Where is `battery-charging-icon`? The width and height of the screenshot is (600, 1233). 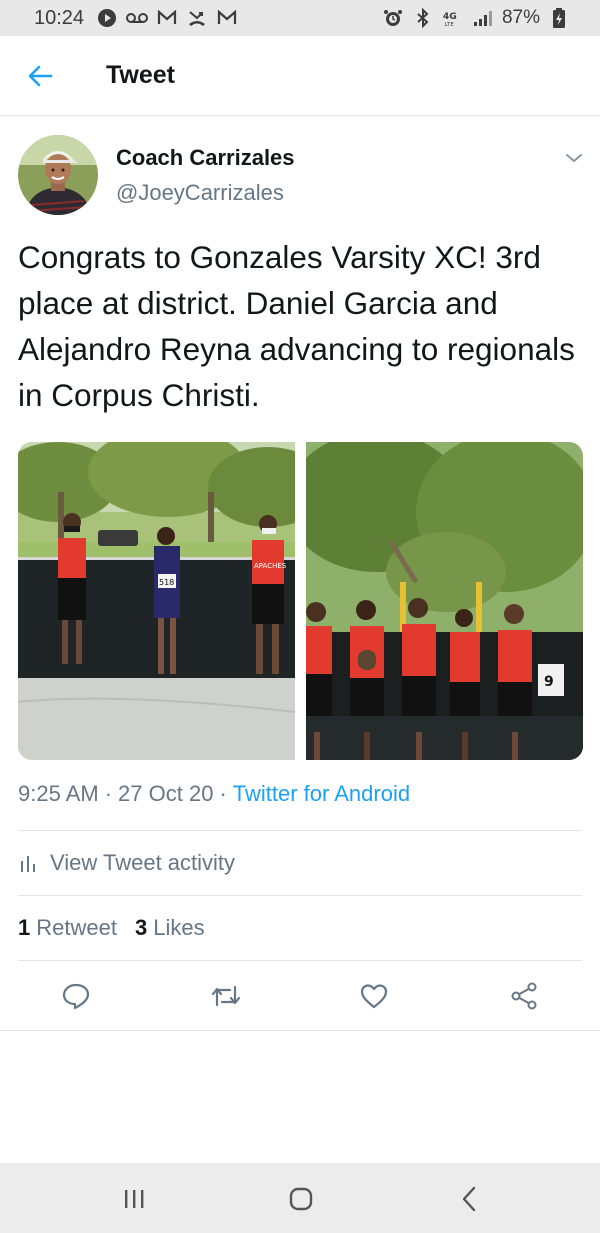 battery-charging-icon is located at coordinates (559, 18).